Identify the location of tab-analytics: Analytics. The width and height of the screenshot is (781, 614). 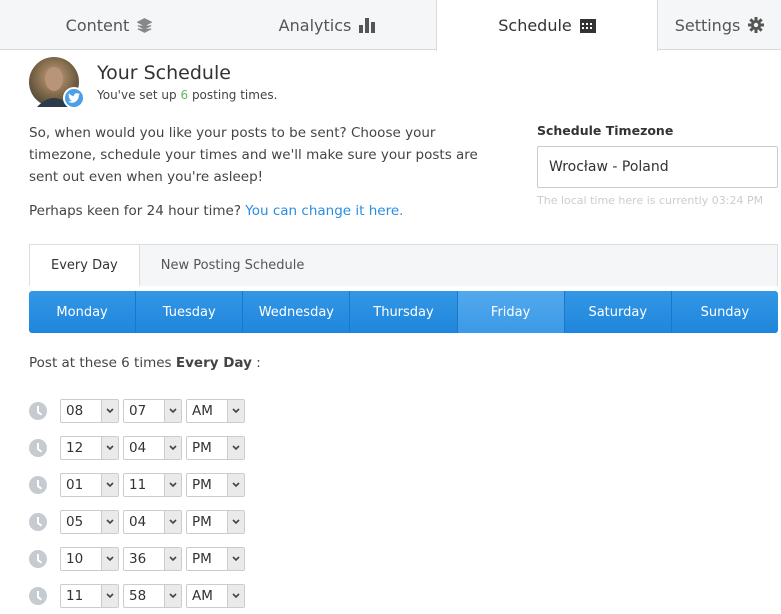
(327, 25).